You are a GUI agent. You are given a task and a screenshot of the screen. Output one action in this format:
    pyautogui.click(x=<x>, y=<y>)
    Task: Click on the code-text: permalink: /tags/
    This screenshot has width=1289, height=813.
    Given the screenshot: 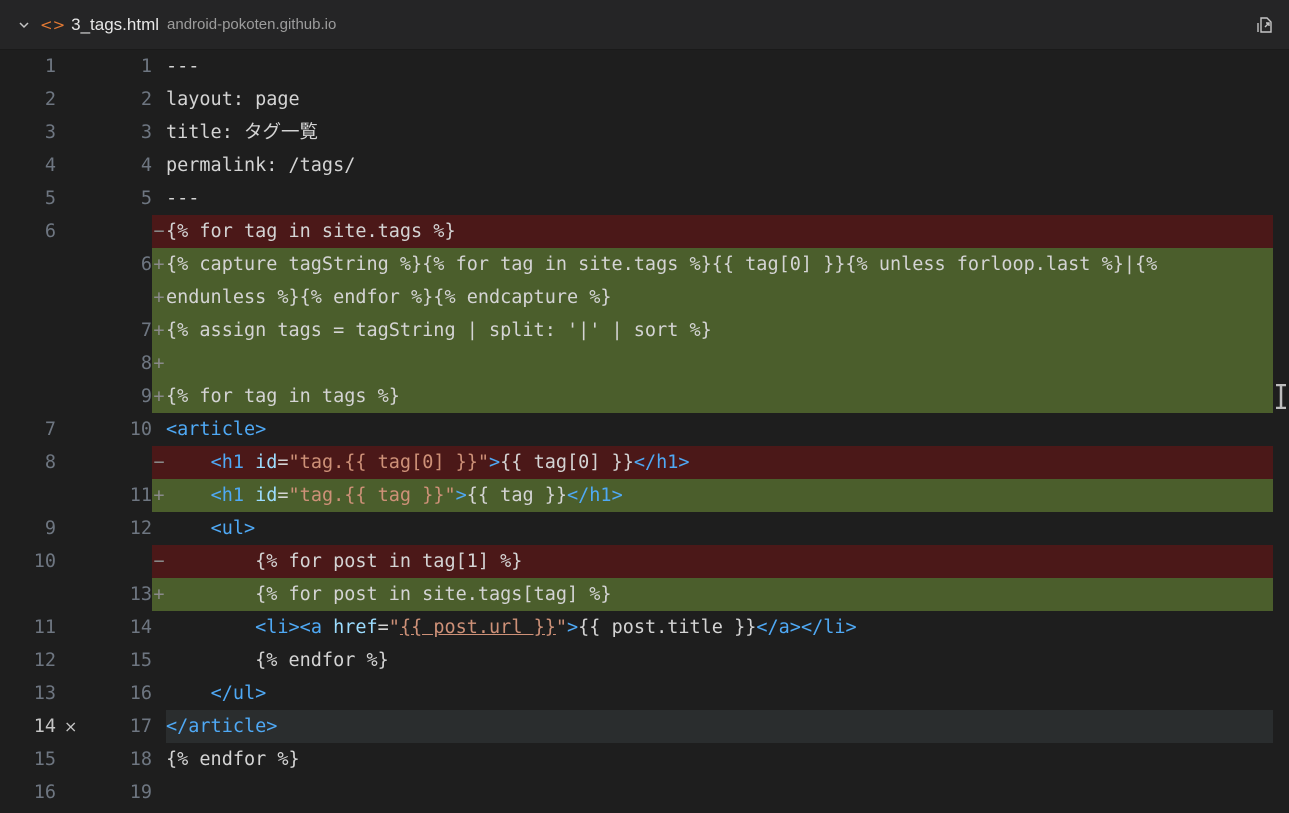 What is the action you would take?
    pyautogui.click(x=719, y=165)
    